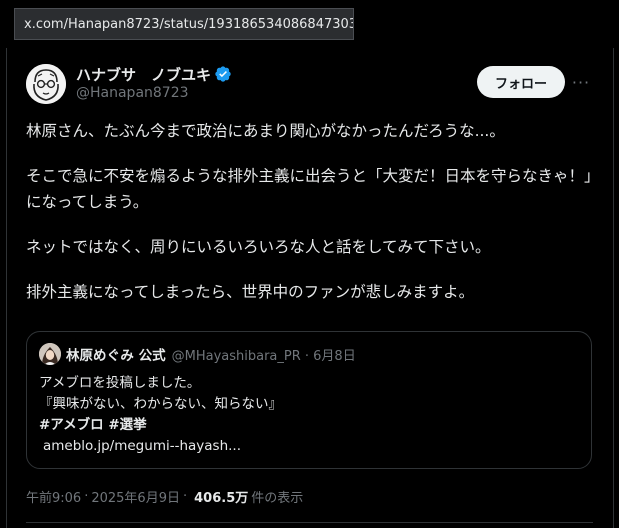 This screenshot has width=619, height=528. Describe the element at coordinates (521, 82) in the screenshot. I see `follow-button: フォロー` at that location.